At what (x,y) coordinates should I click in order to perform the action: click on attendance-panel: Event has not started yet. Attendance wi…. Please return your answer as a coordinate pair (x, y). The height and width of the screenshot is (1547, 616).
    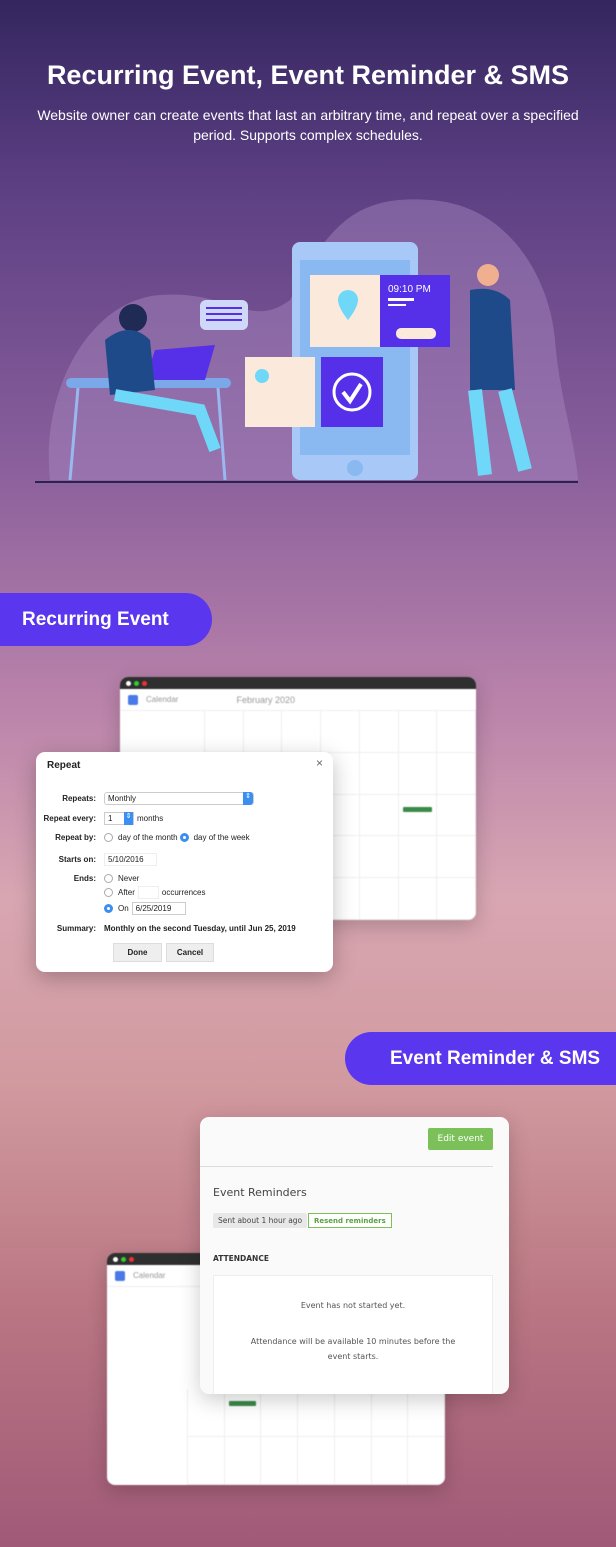
    Looking at the image, I should click on (353, 1334).